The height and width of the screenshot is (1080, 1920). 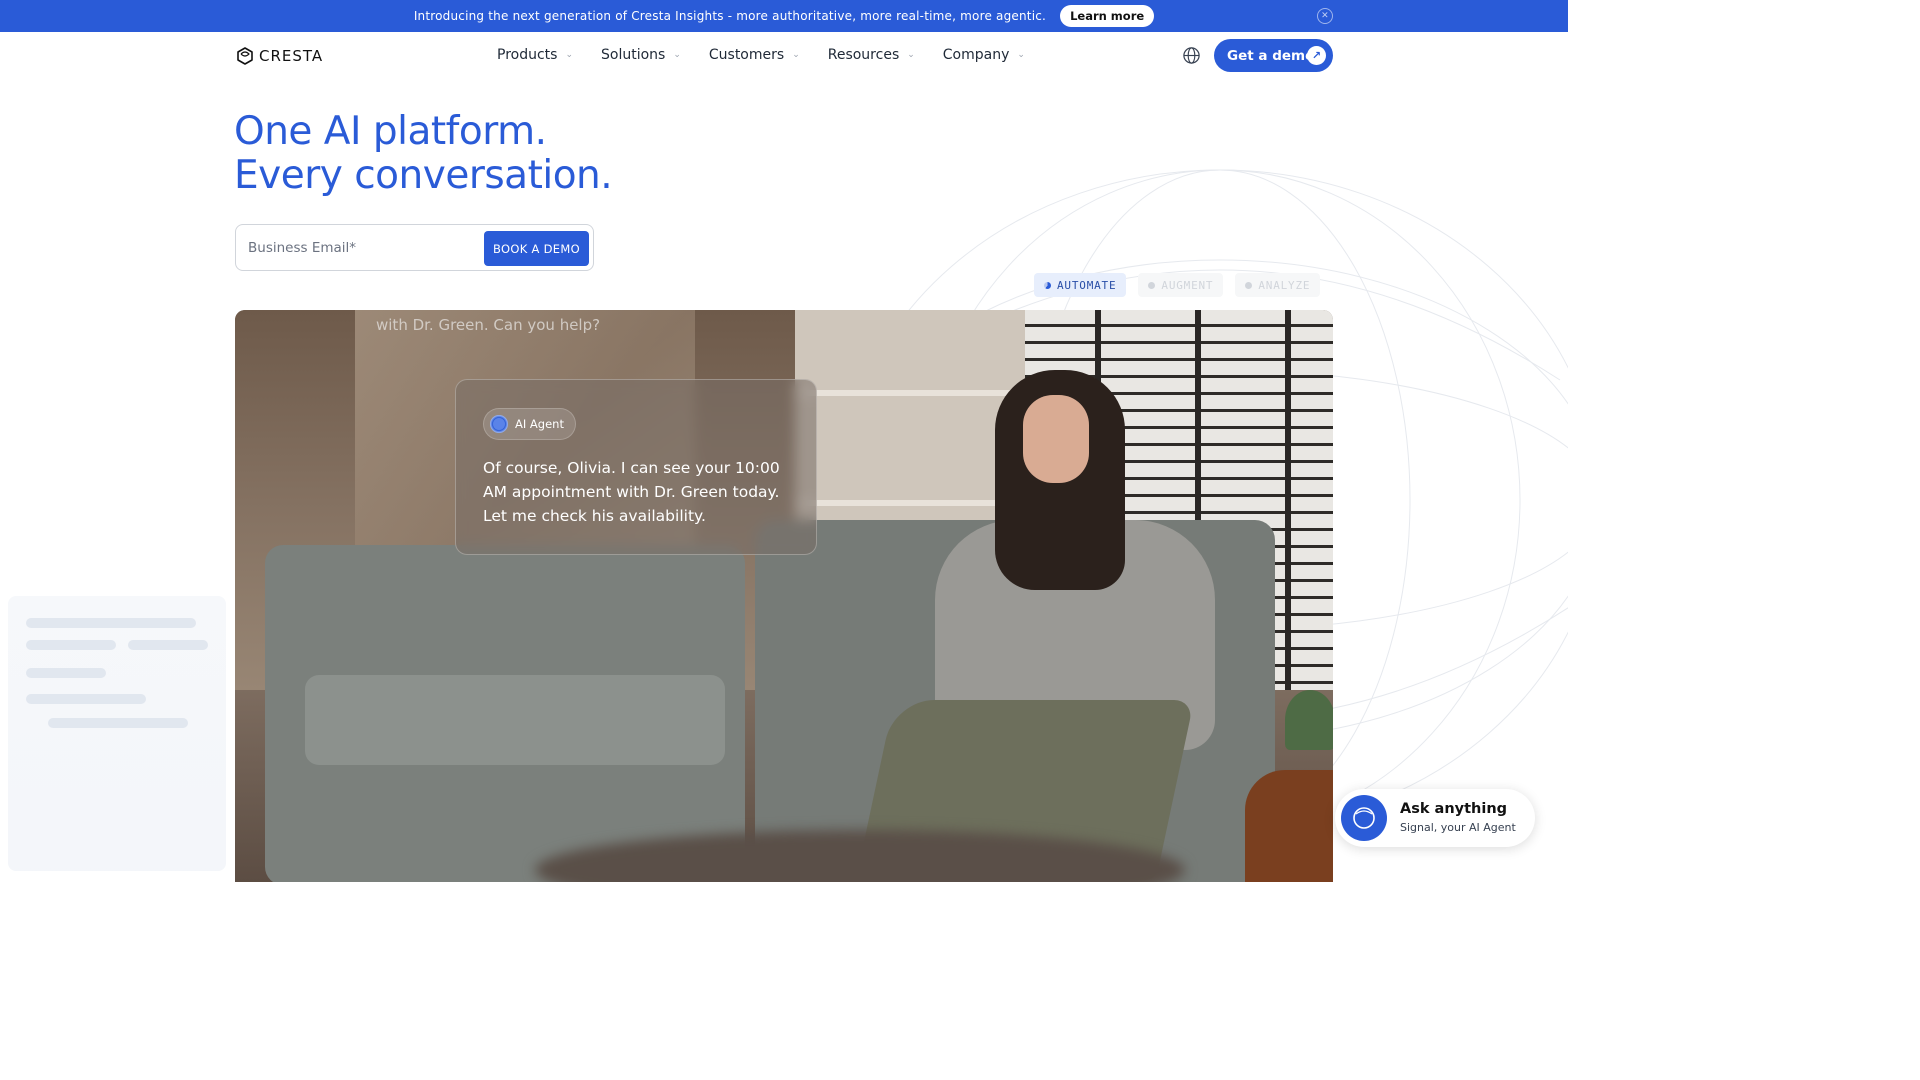 I want to click on nav-item-label: Resources, so click(x=863, y=55).